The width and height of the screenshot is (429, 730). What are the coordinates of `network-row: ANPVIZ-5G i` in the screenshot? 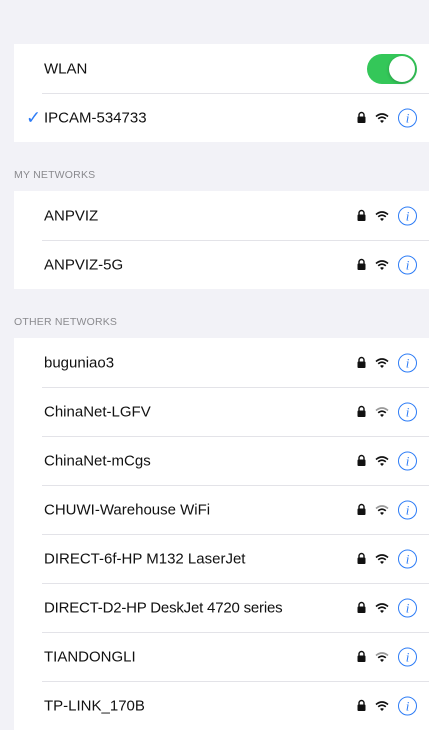 It's located at (221, 264).